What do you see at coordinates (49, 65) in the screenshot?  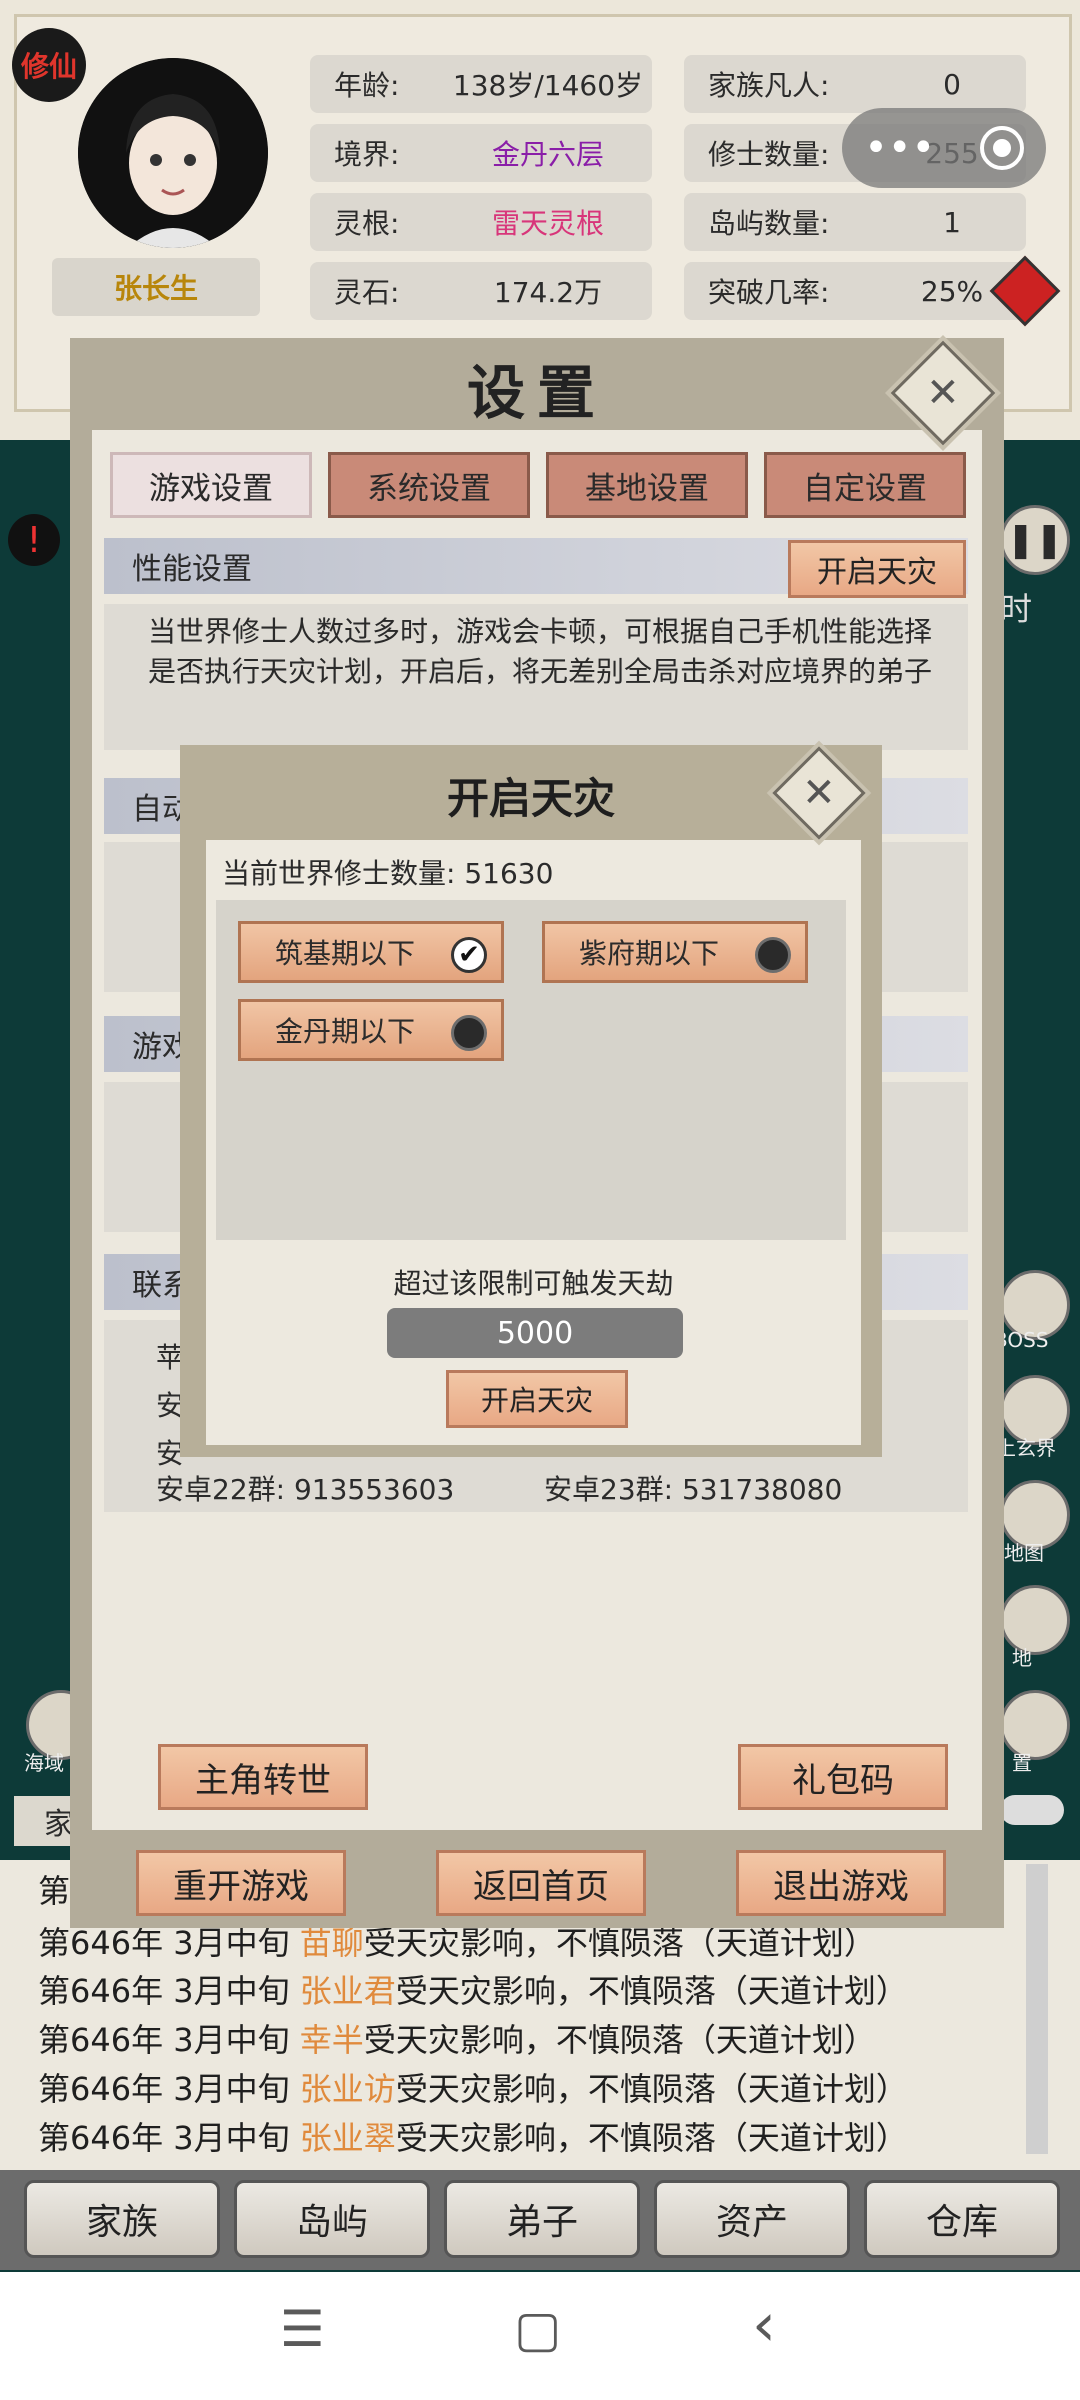 I see `cultivation-badge: 修仙` at bounding box center [49, 65].